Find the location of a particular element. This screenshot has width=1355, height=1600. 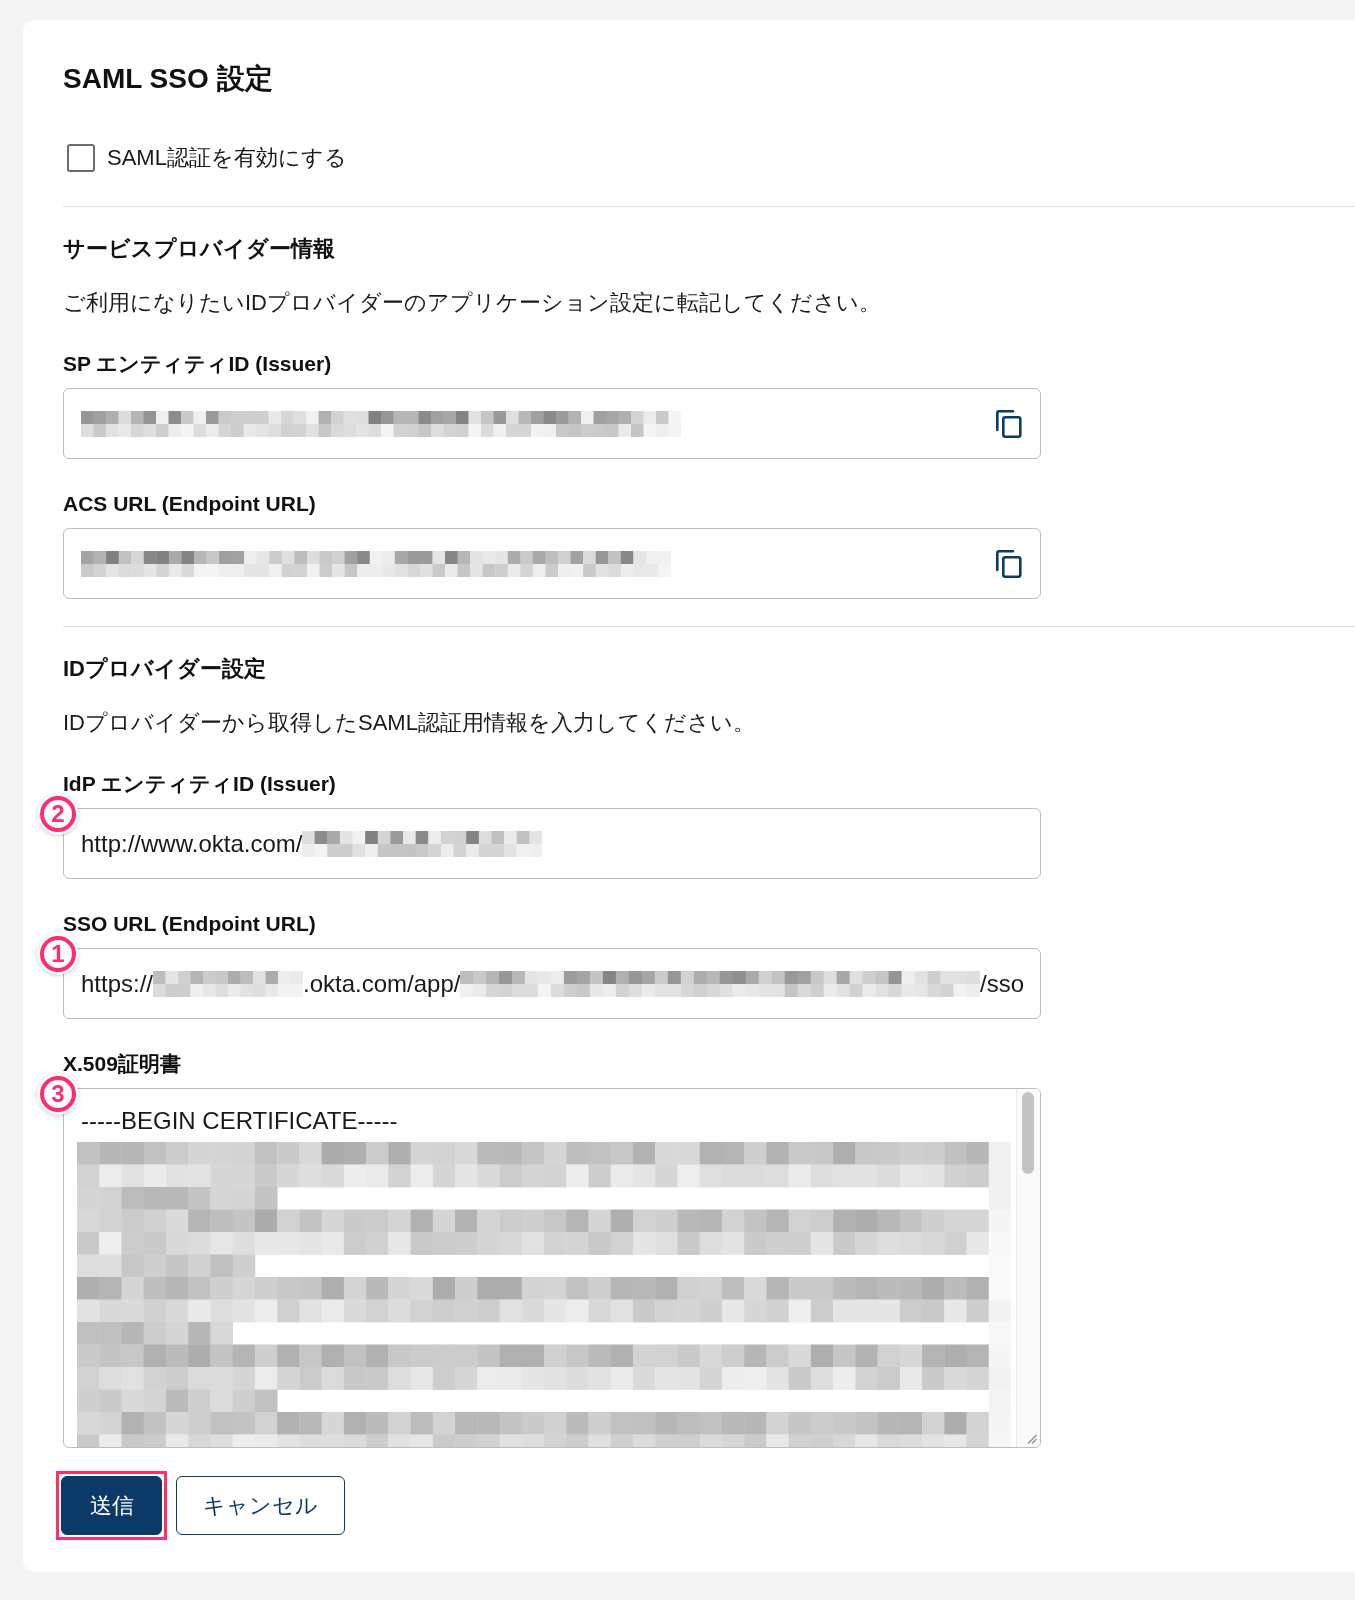

resize-handle-icon is located at coordinates (1032, 1439).